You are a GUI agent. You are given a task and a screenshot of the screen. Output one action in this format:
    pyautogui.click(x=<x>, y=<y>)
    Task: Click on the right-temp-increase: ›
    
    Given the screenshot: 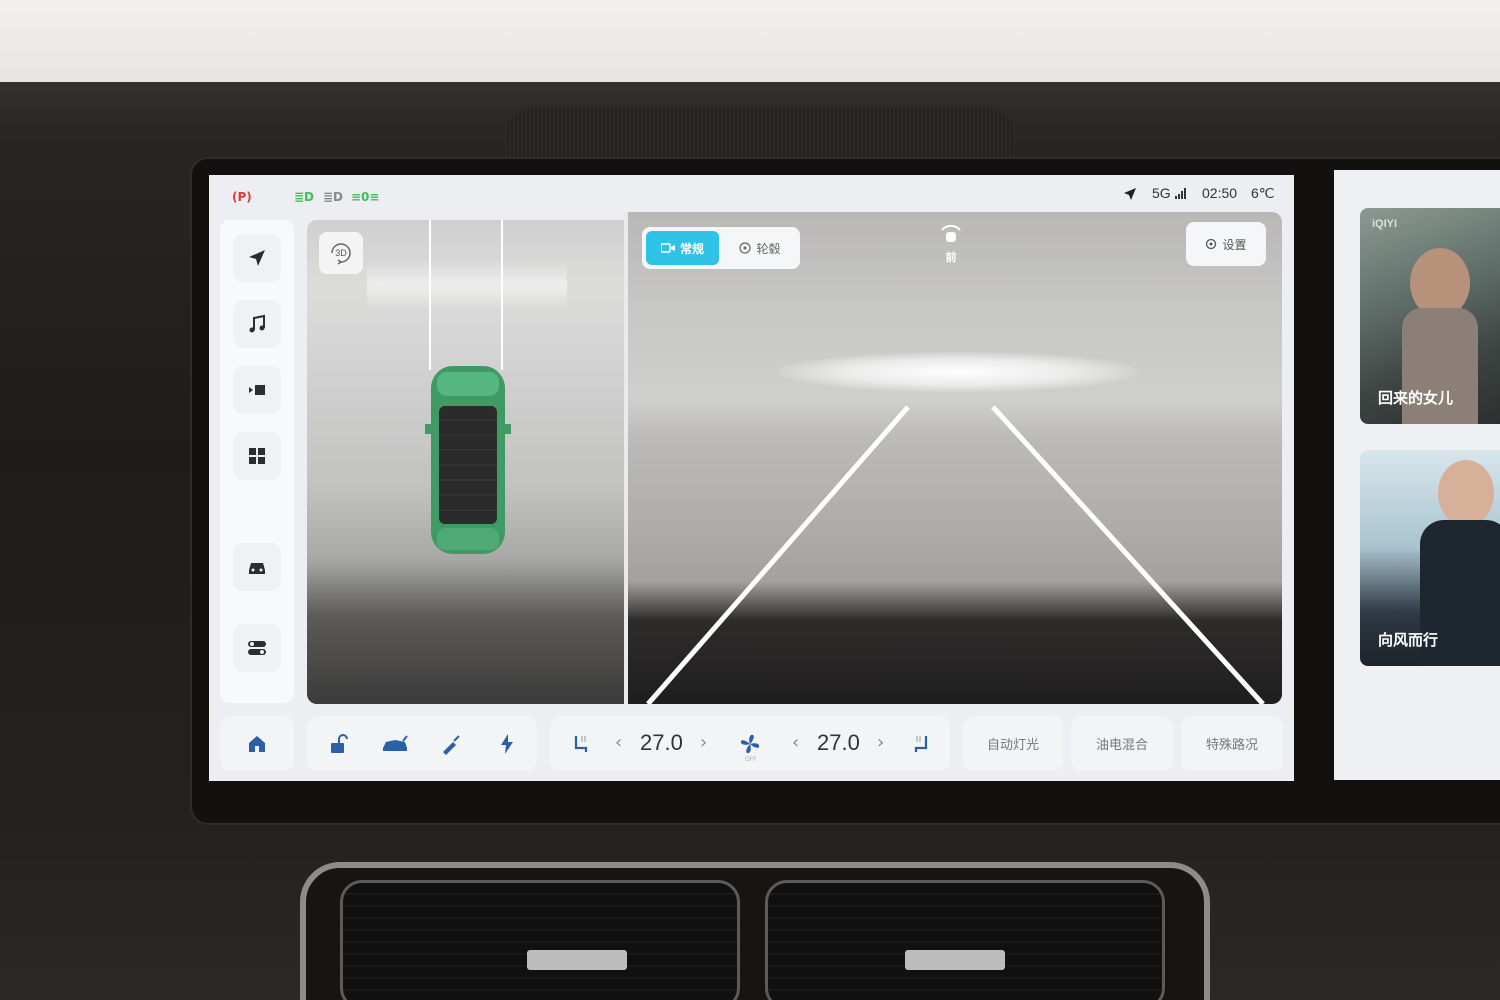 What is the action you would take?
    pyautogui.click(x=880, y=742)
    